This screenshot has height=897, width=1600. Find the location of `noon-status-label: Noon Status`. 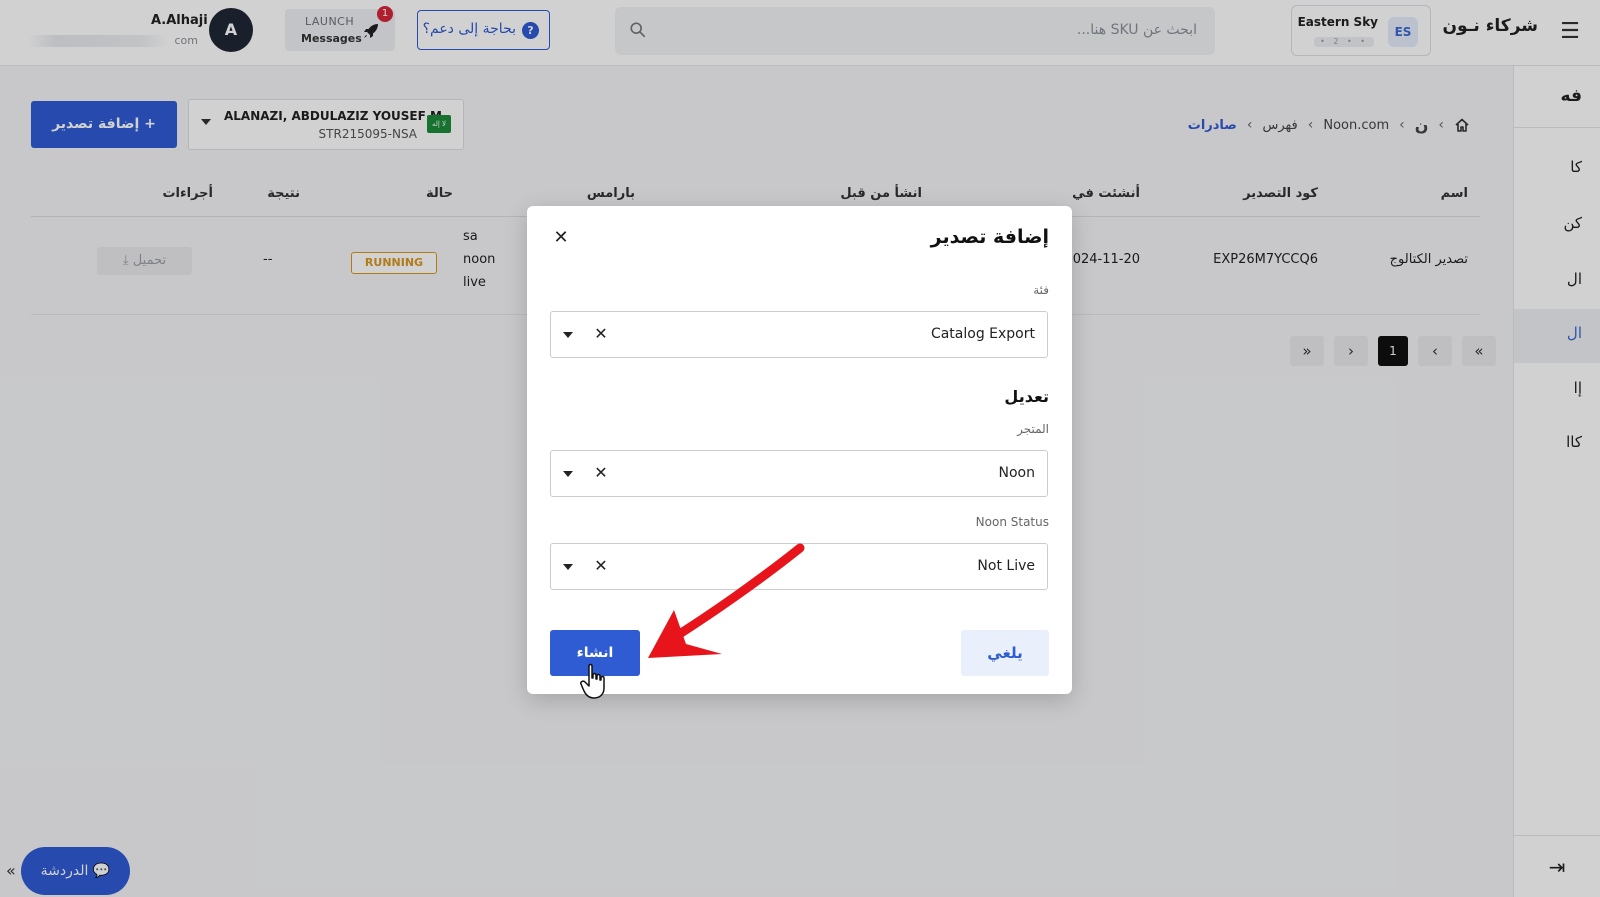

noon-status-label: Noon Status is located at coordinates (1012, 522).